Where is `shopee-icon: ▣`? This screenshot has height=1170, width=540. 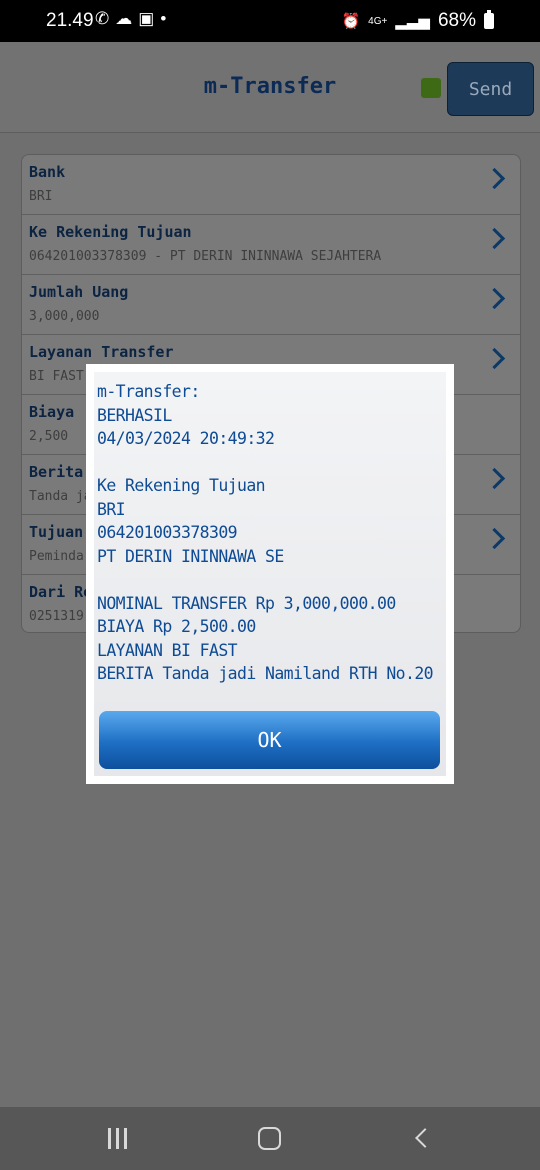 shopee-icon: ▣ is located at coordinates (149, 18).